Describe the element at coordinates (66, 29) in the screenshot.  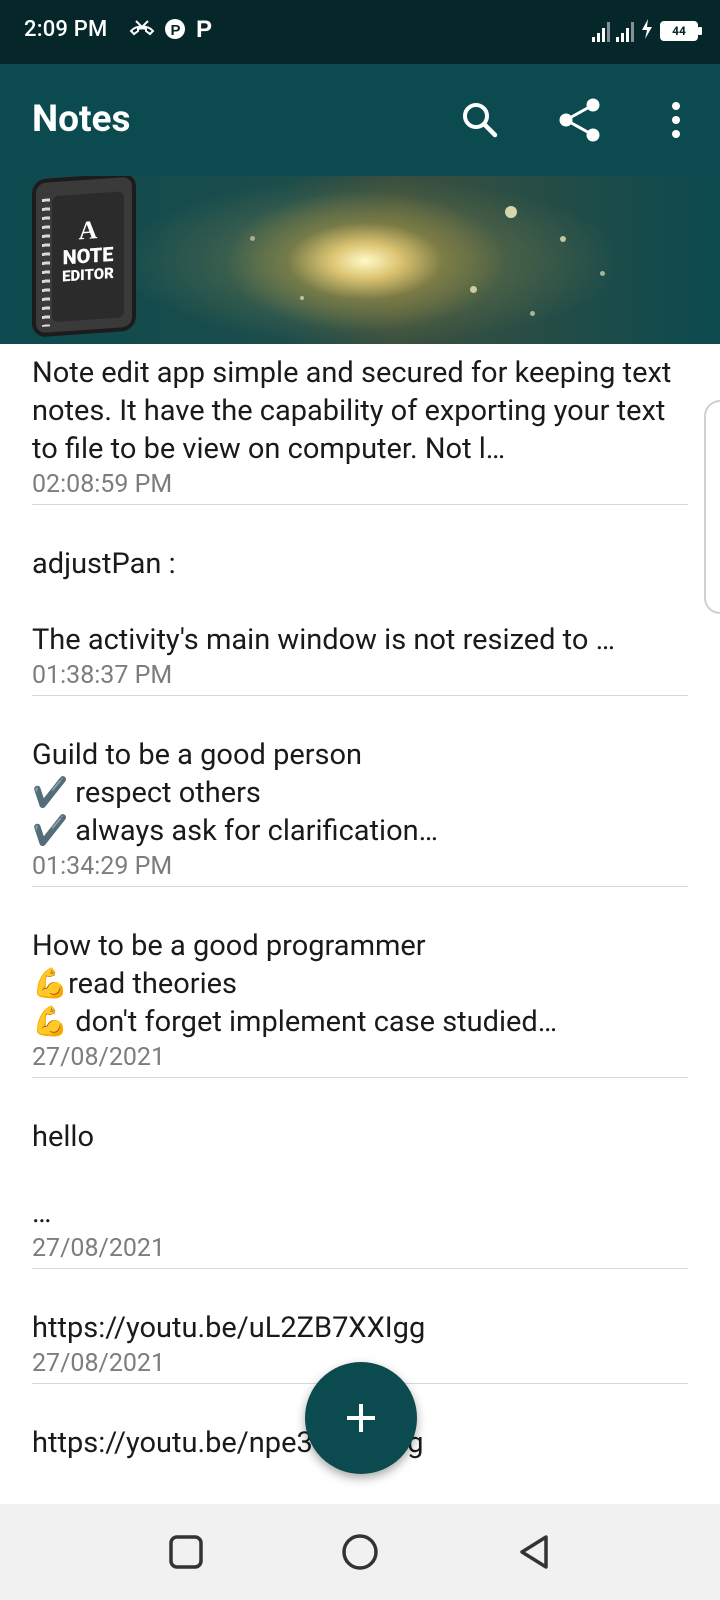
I see `status-time: 2:09 PM` at that location.